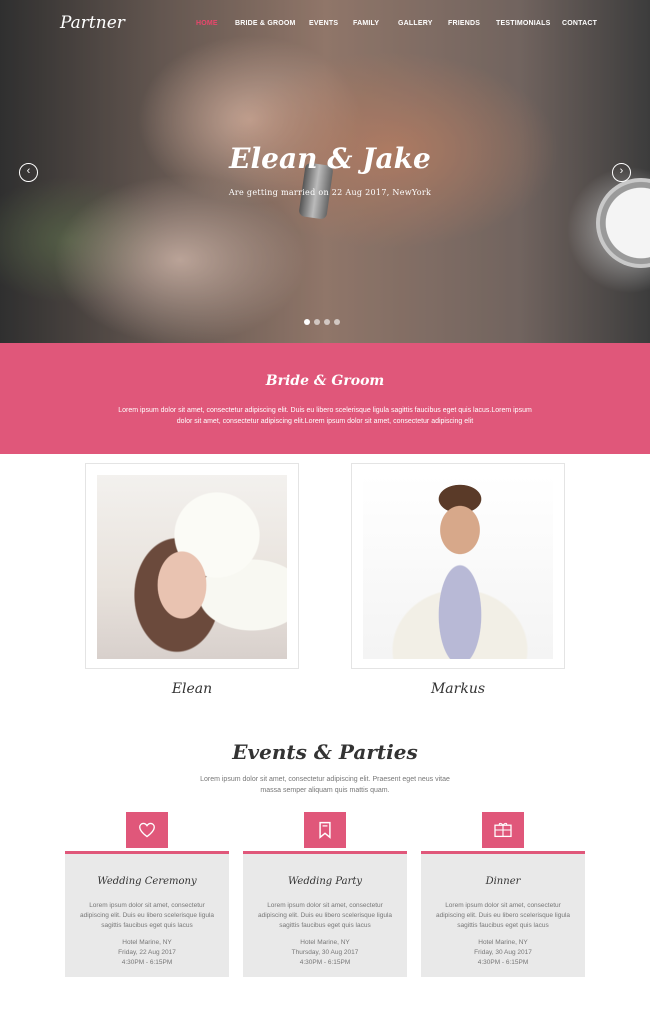 The width and height of the screenshot is (650, 1021). What do you see at coordinates (207, 23) in the screenshot?
I see `nav-item-home: HOME` at bounding box center [207, 23].